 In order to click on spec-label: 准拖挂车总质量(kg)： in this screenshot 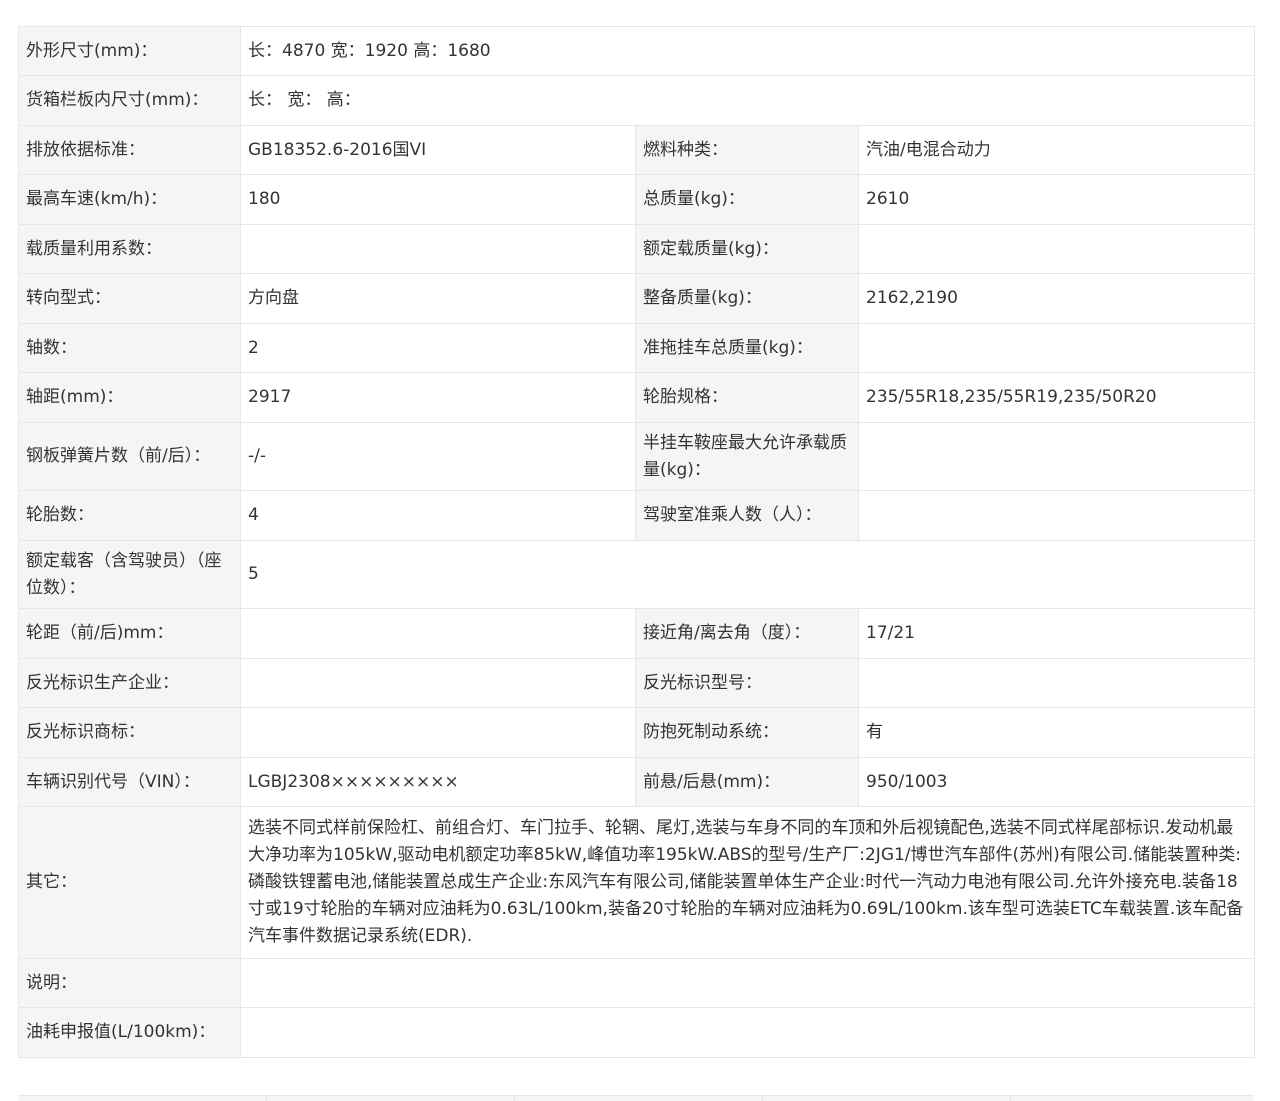, I will do `click(747, 348)`.